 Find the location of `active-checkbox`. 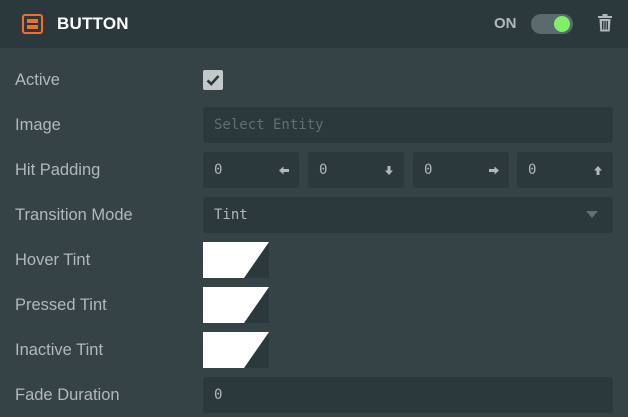

active-checkbox is located at coordinates (213, 80).